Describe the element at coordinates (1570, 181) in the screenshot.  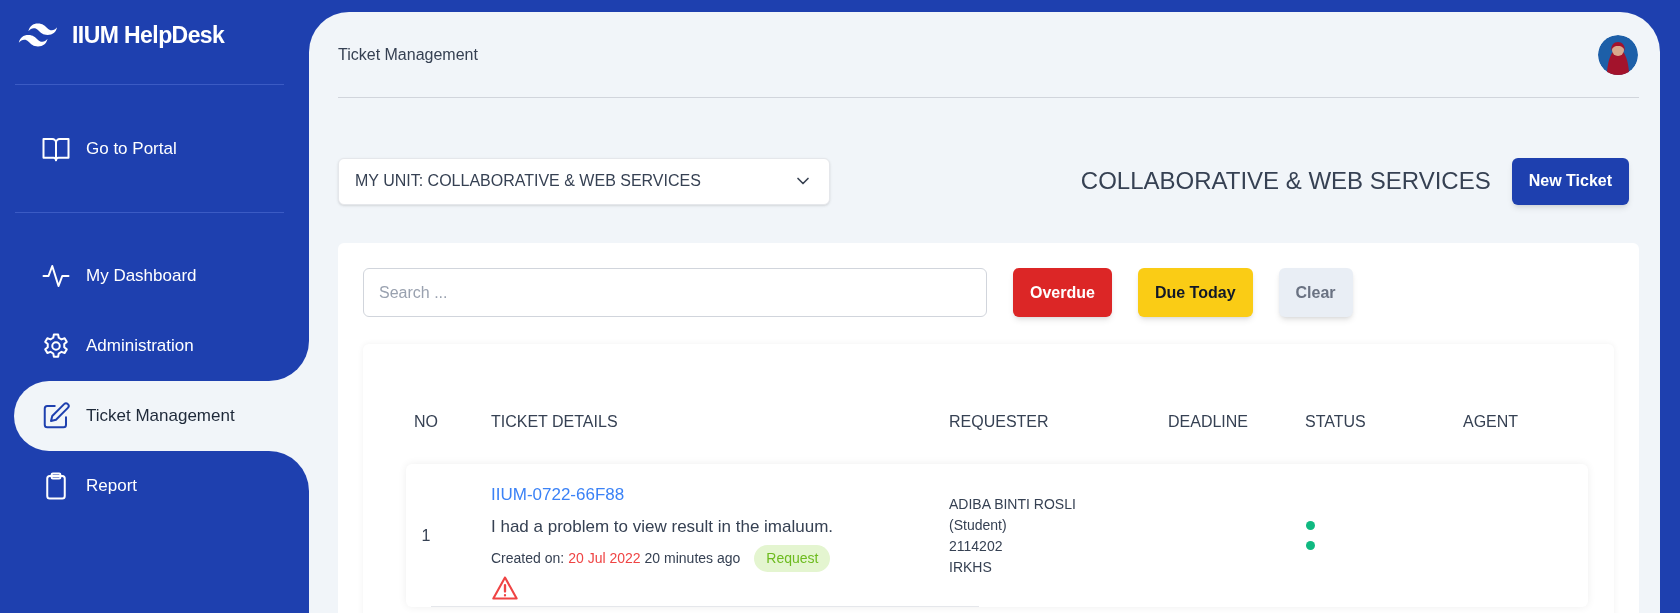
I see `new-ticket-button: New Ticket` at that location.